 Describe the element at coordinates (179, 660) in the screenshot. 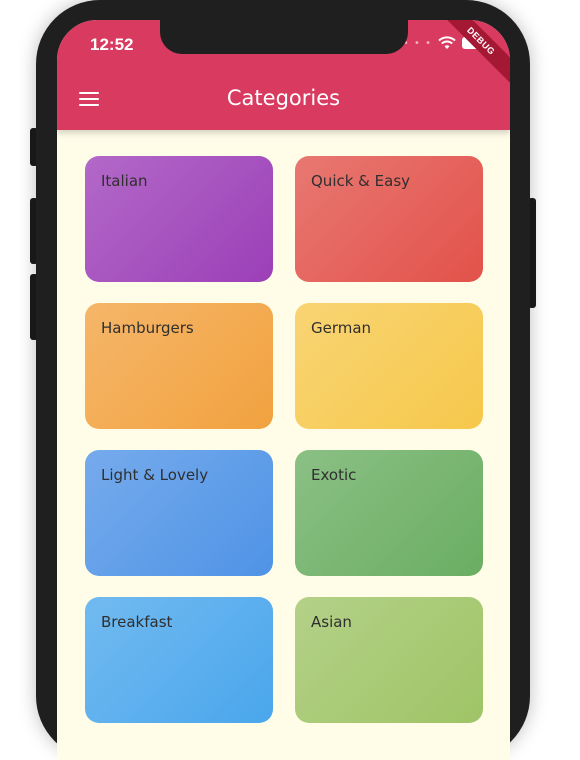

I see `category-card: Breakfast` at that location.